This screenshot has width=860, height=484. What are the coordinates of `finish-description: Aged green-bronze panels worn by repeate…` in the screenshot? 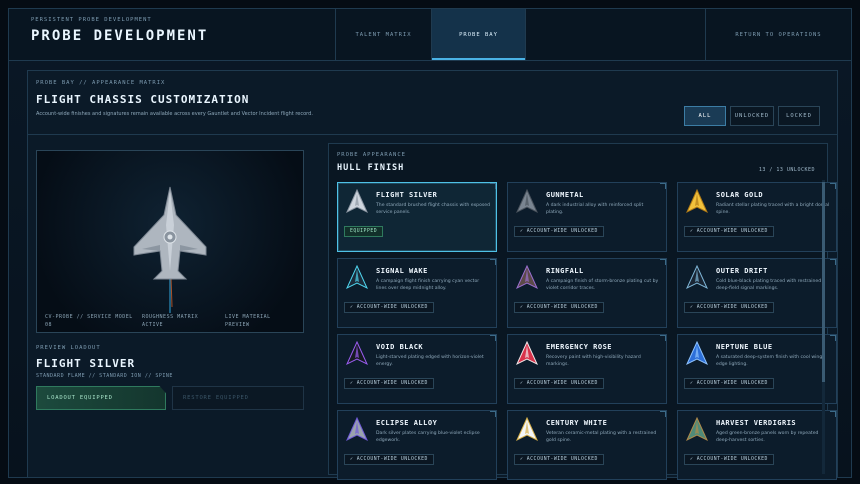 It's located at (767, 437).